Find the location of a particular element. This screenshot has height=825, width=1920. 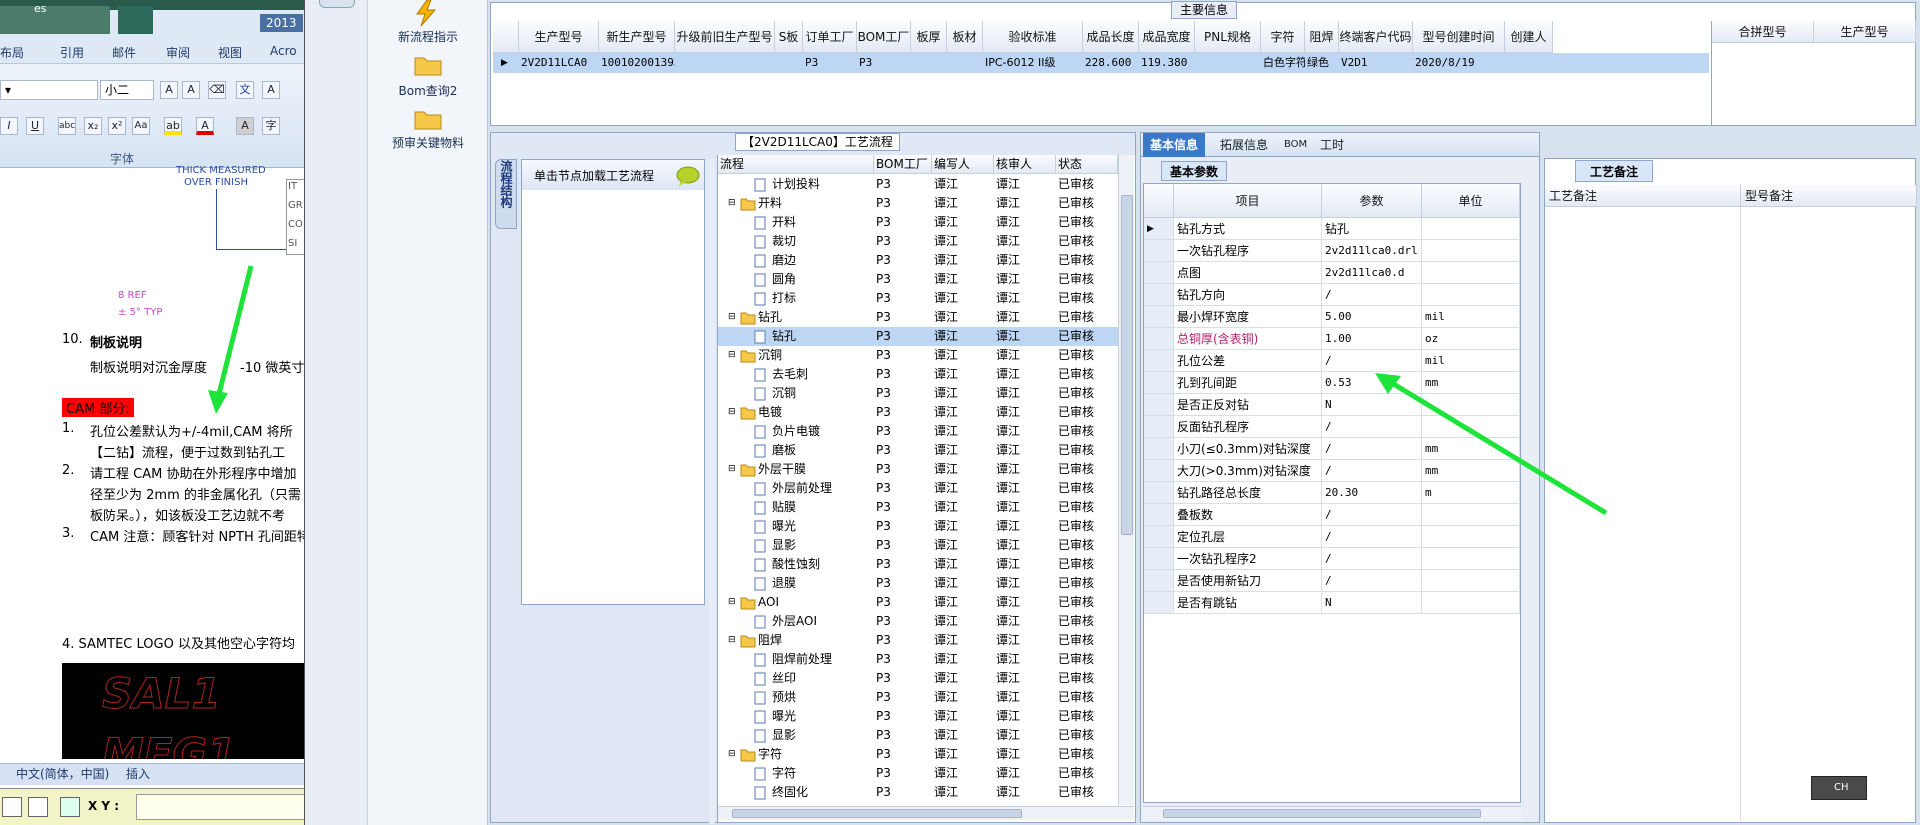

annotation-arrow-left is located at coordinates (1491, 444).